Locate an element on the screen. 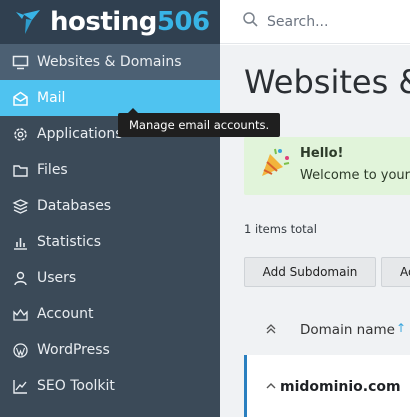  sidebar-item-users: Users is located at coordinates (110, 278).